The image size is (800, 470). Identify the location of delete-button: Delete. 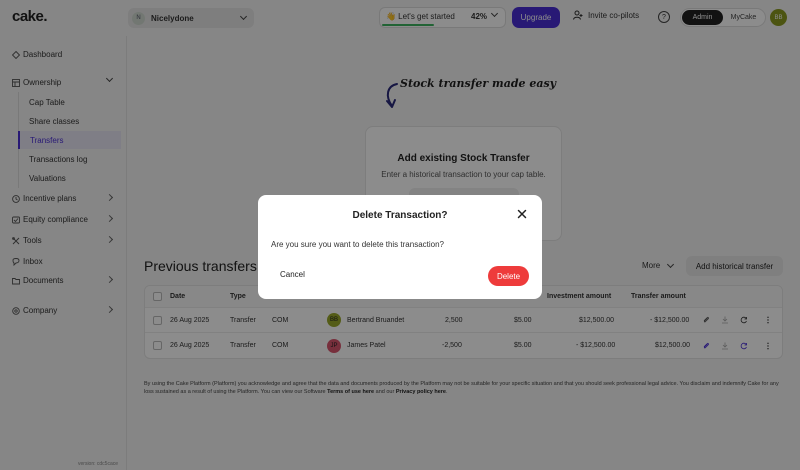
(508, 276).